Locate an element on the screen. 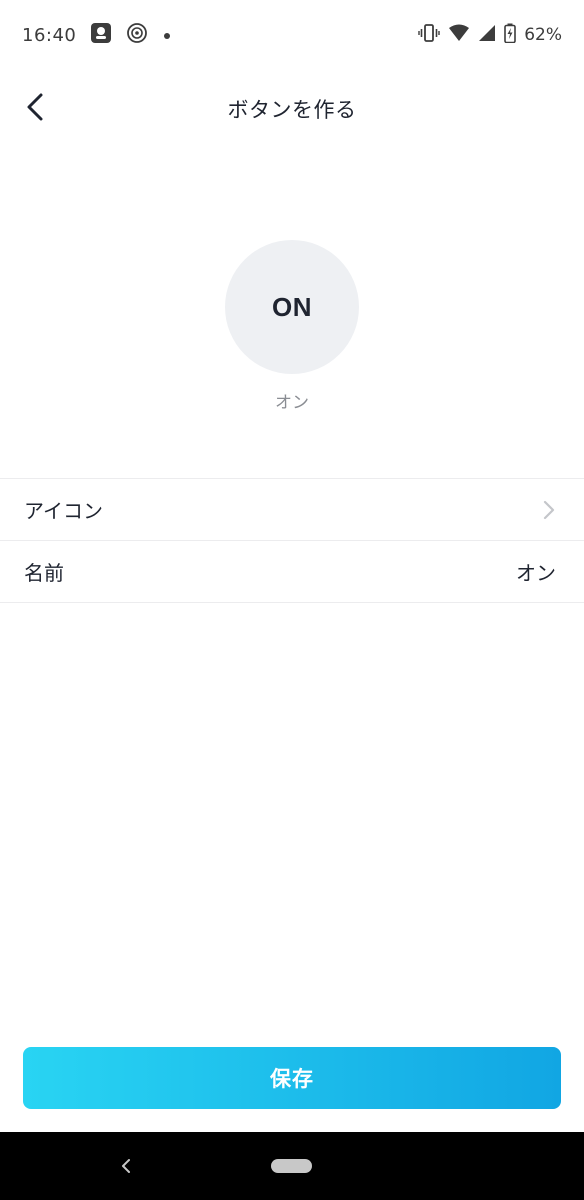 Image resolution: width=584 pixels, height=1200 pixels. button-preview-circle: ON is located at coordinates (292, 307).